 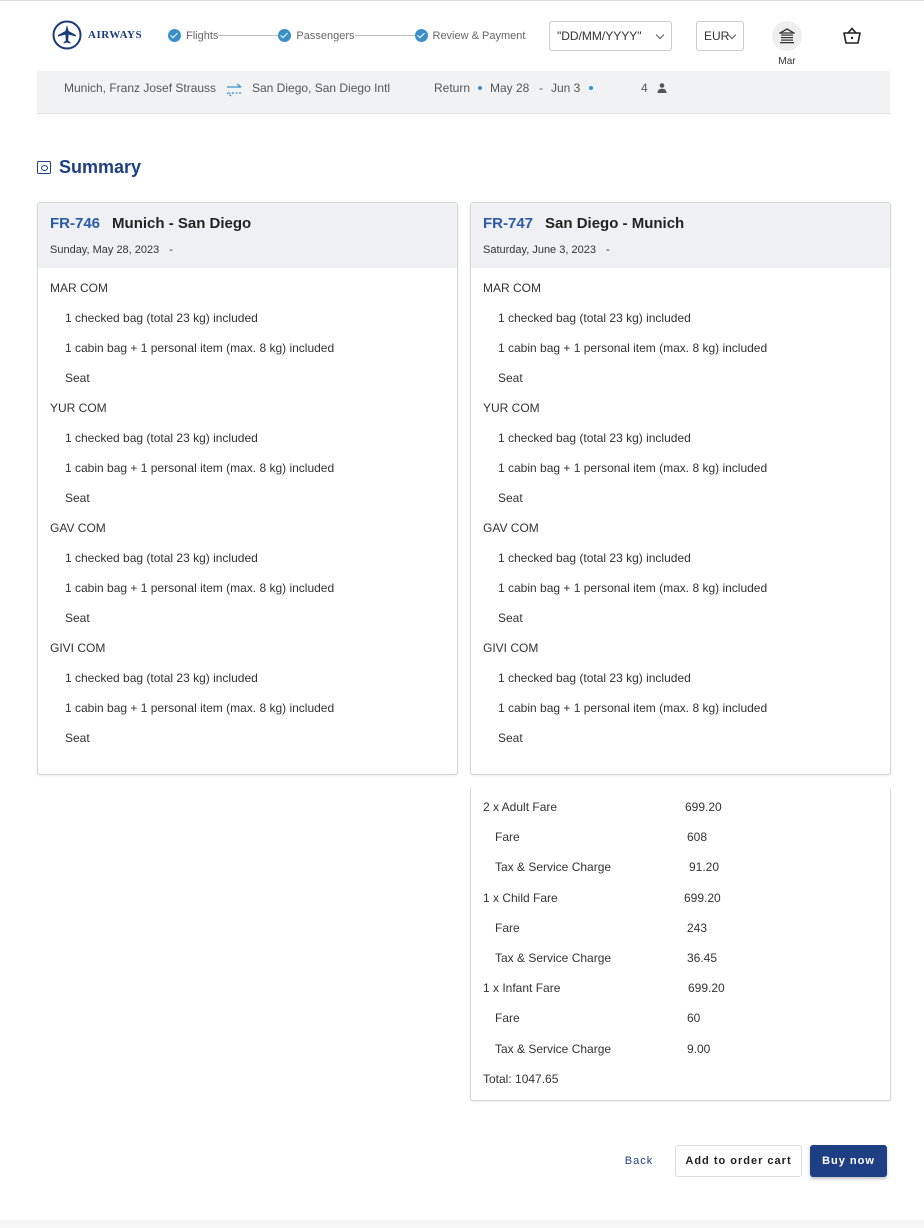 What do you see at coordinates (639, 1161) in the screenshot?
I see `back-button: Back` at bounding box center [639, 1161].